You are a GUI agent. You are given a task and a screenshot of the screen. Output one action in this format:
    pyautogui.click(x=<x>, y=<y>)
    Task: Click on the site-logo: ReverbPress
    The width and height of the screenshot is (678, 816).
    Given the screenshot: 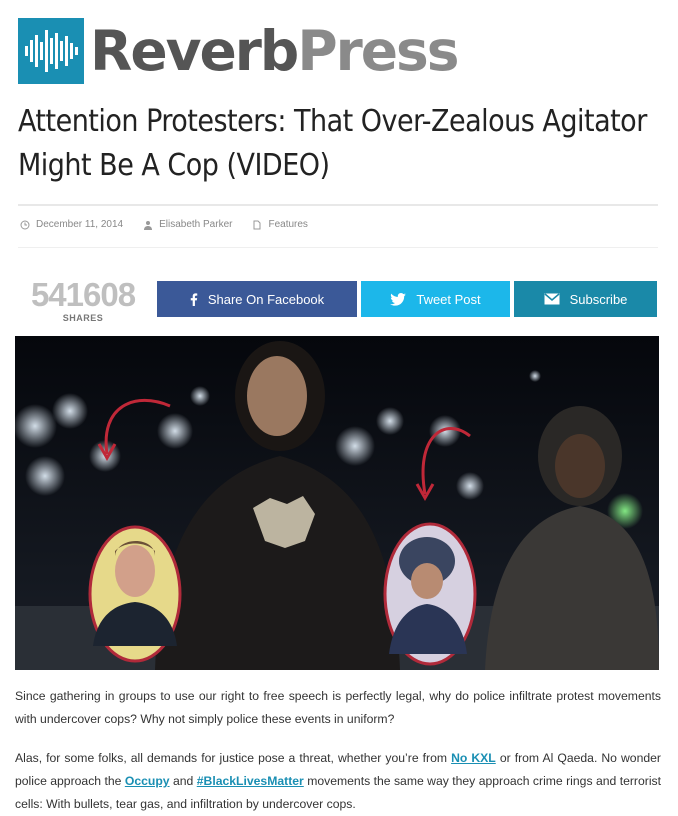 What is the action you would take?
    pyautogui.click(x=239, y=51)
    